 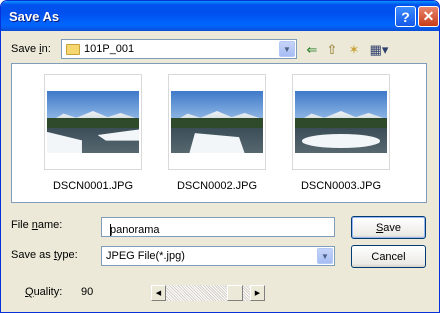 I want to click on file-name-label: File name:, so click(x=37, y=225).